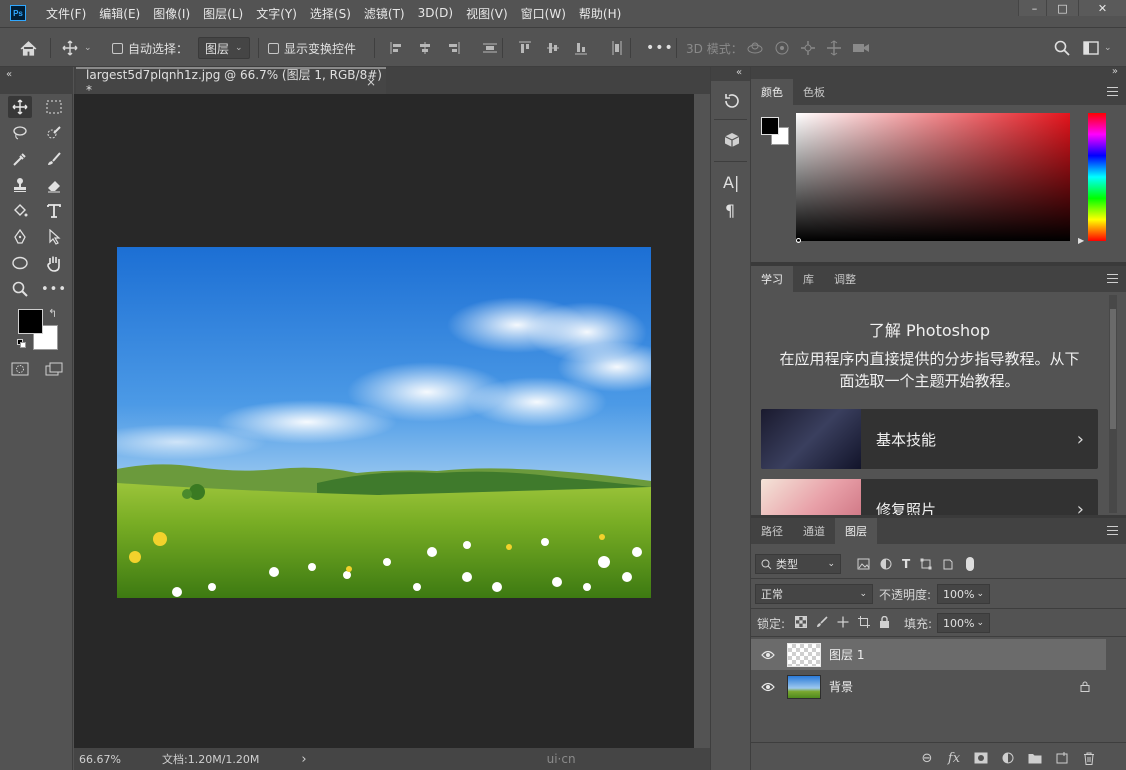 The image size is (1126, 770). I want to click on menu-3d: 3D(D), so click(435, 13).